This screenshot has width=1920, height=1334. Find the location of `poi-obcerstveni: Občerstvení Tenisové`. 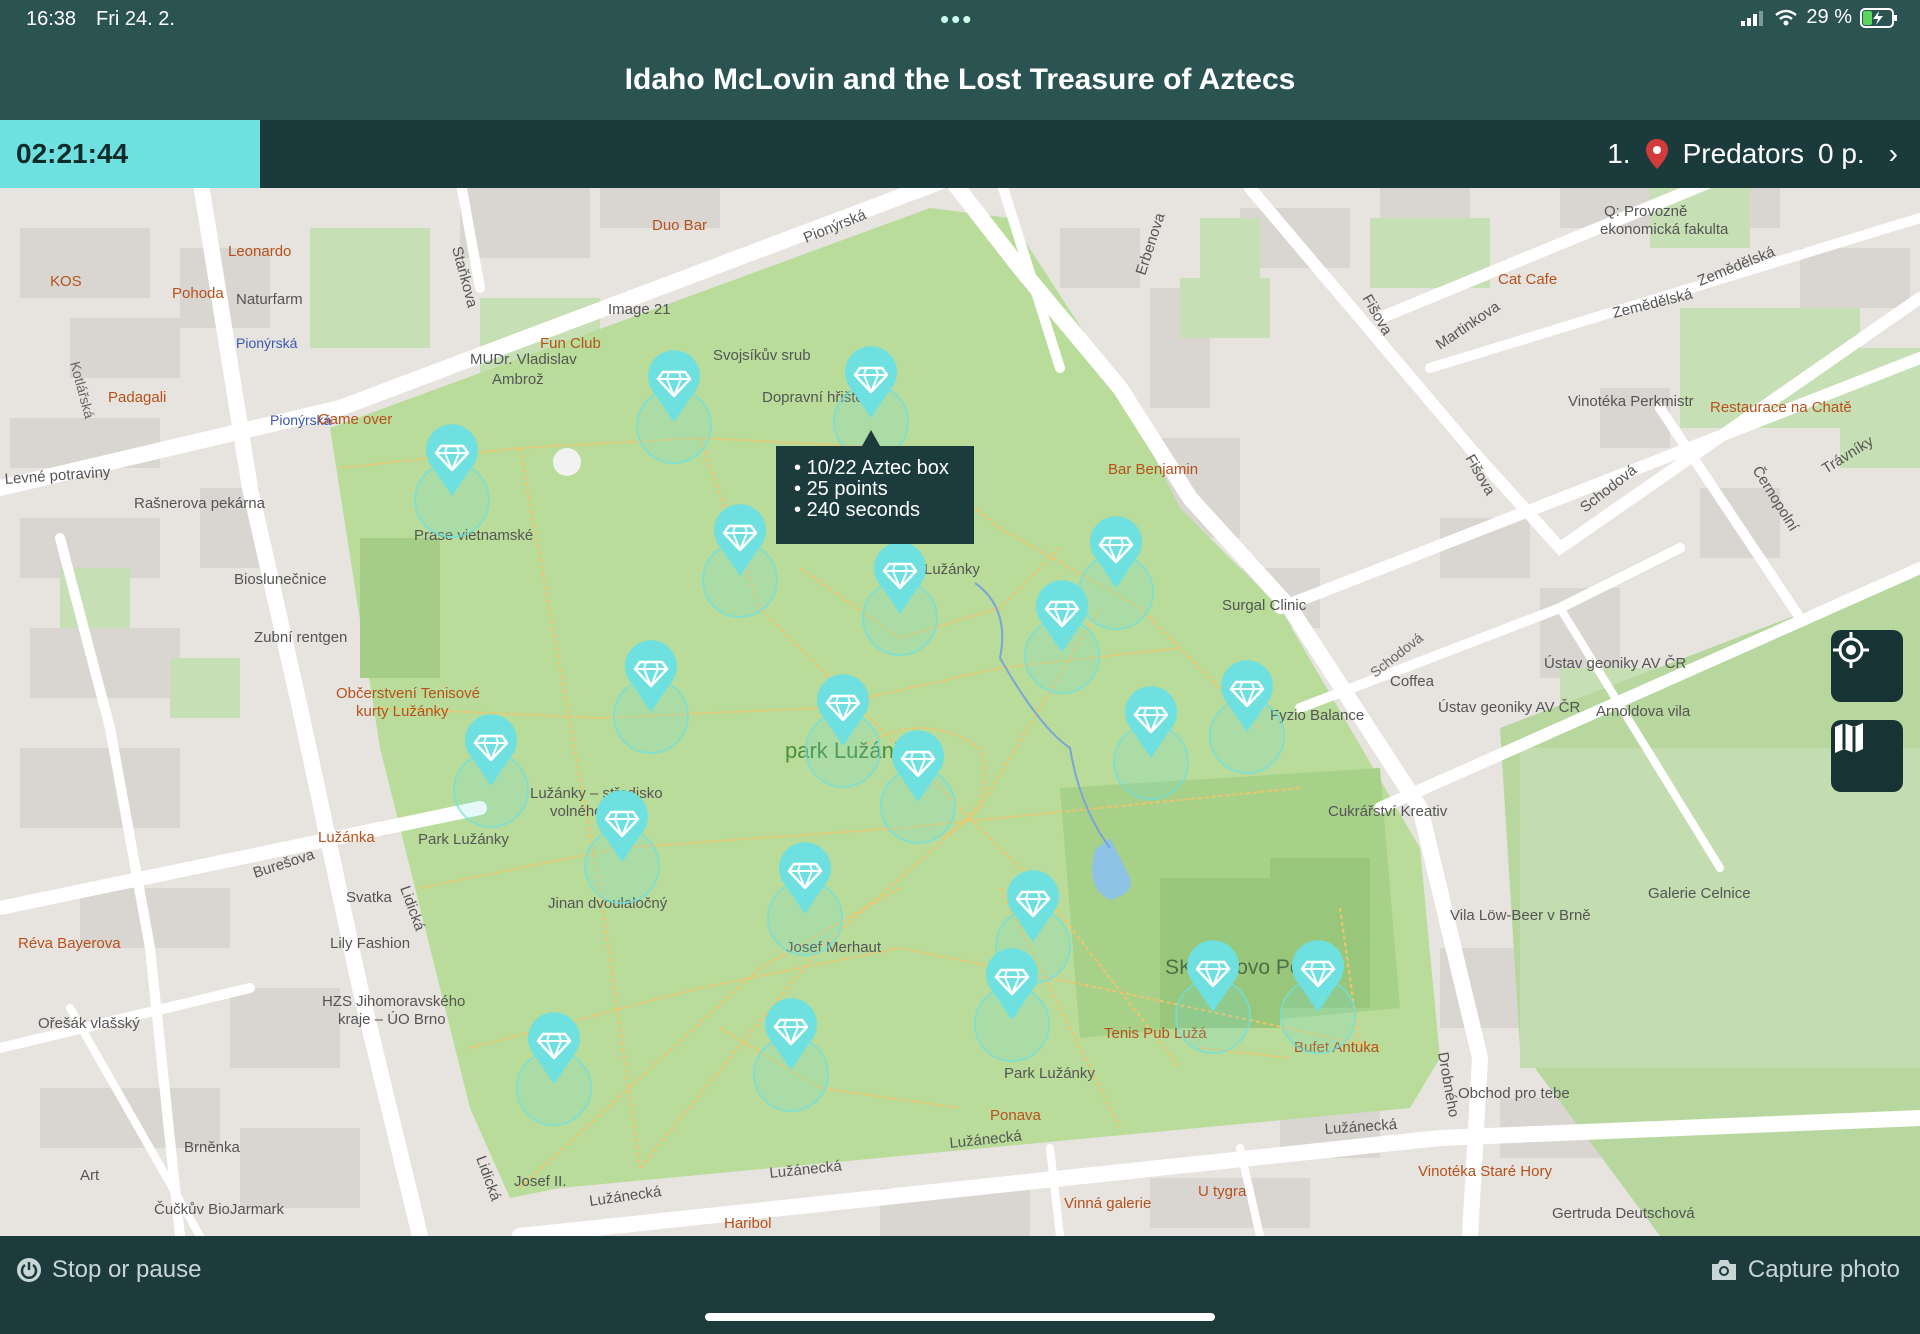

poi-obcerstveni: Občerstvení Tenisové is located at coordinates (408, 693).